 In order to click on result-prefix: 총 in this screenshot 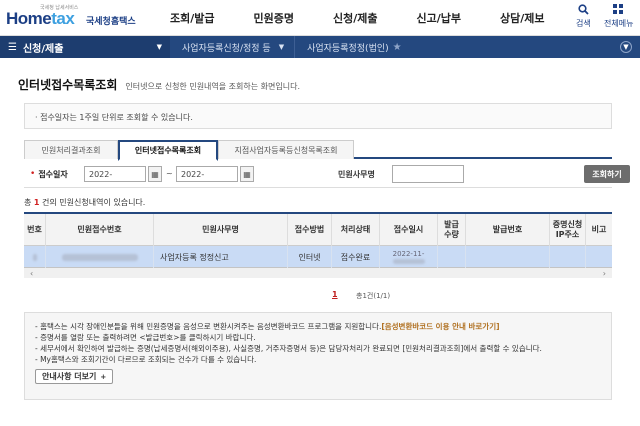, I will do `click(29, 202)`.